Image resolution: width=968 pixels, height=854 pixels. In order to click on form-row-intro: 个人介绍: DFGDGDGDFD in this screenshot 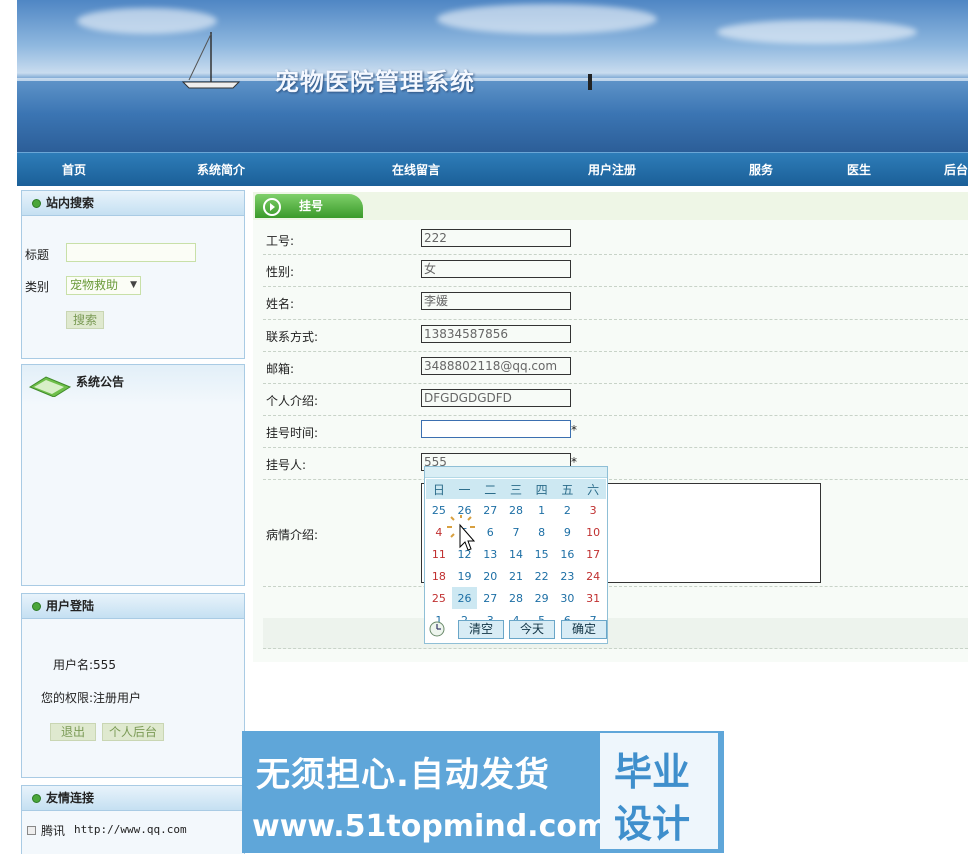, I will do `click(615, 400)`.